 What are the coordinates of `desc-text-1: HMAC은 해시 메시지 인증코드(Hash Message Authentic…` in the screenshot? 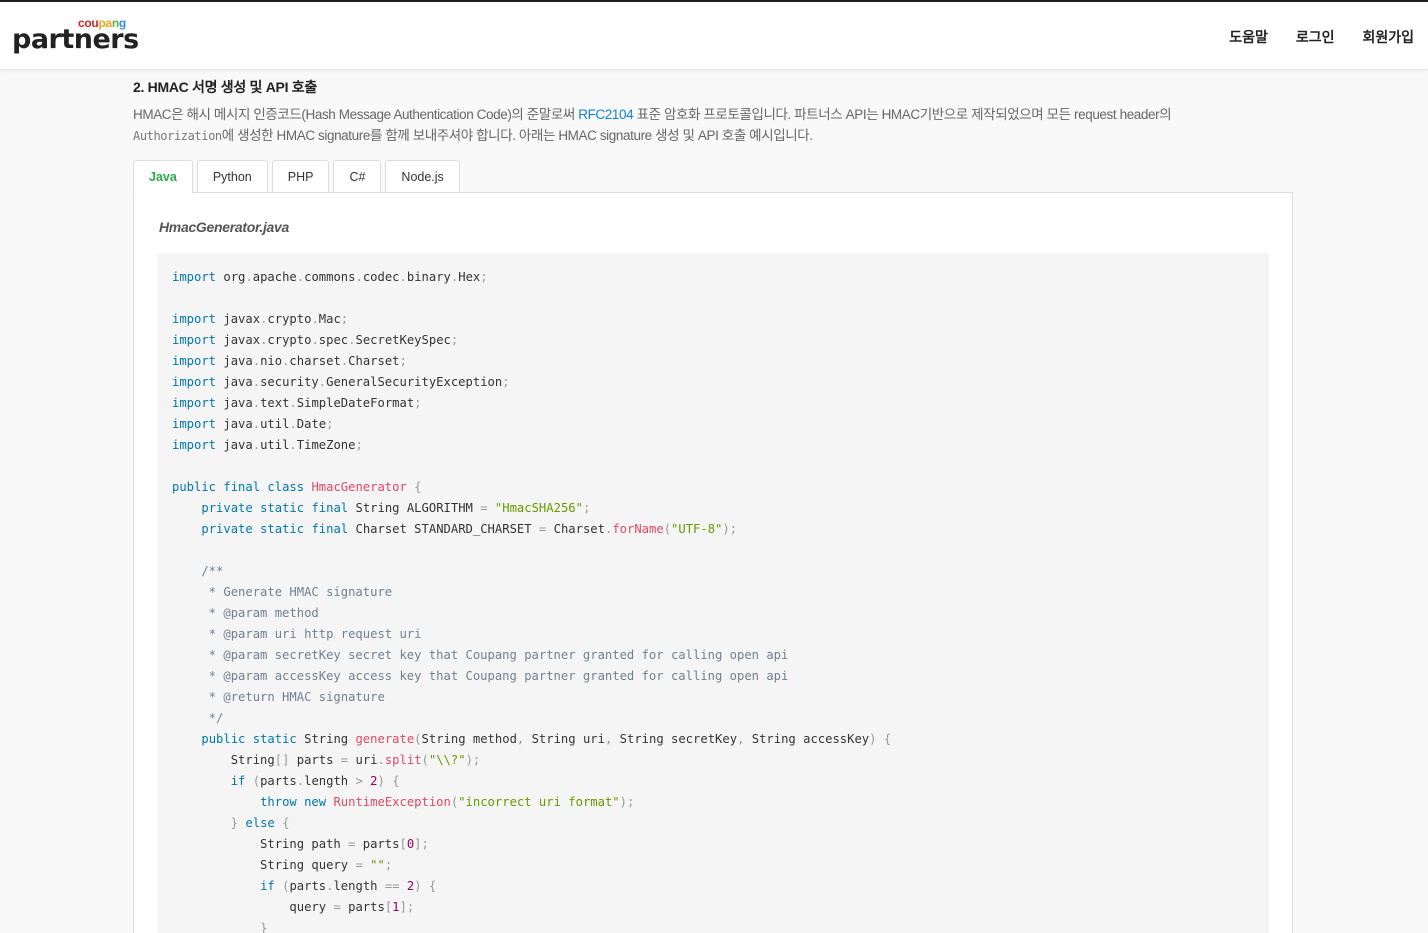 It's located at (356, 114).